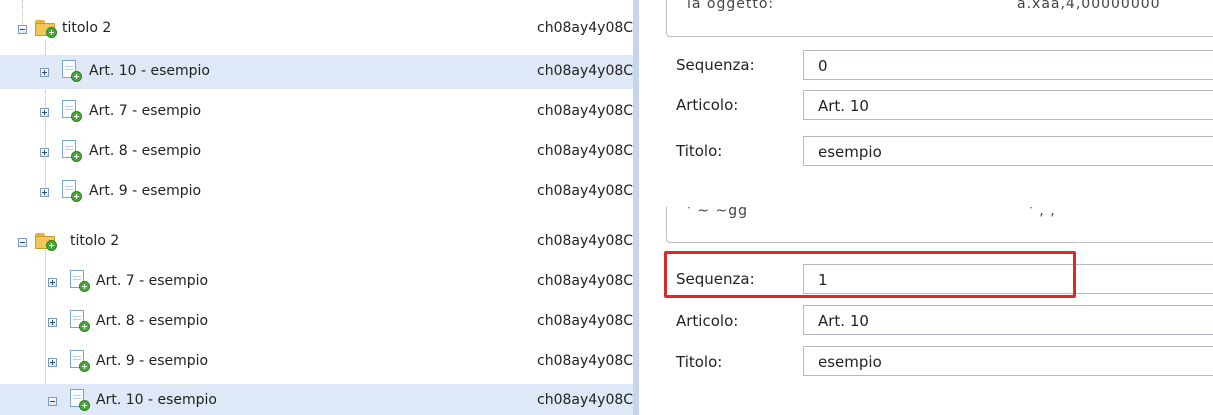 The width and height of the screenshot is (1213, 415). What do you see at coordinates (731, 6) in the screenshot?
I see `fieldset-text: ia oggetto:` at bounding box center [731, 6].